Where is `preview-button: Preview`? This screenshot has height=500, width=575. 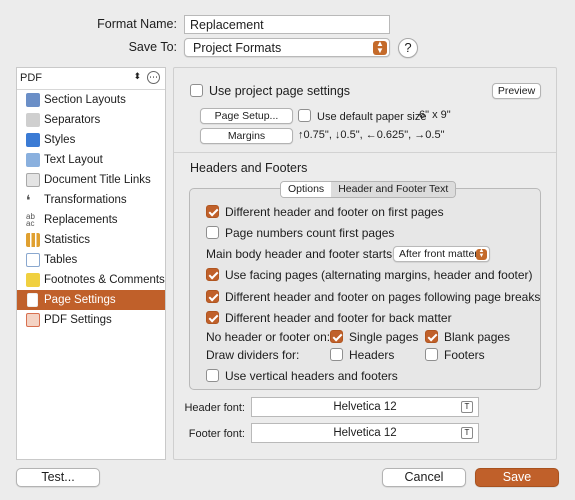
preview-button: Preview is located at coordinates (516, 91).